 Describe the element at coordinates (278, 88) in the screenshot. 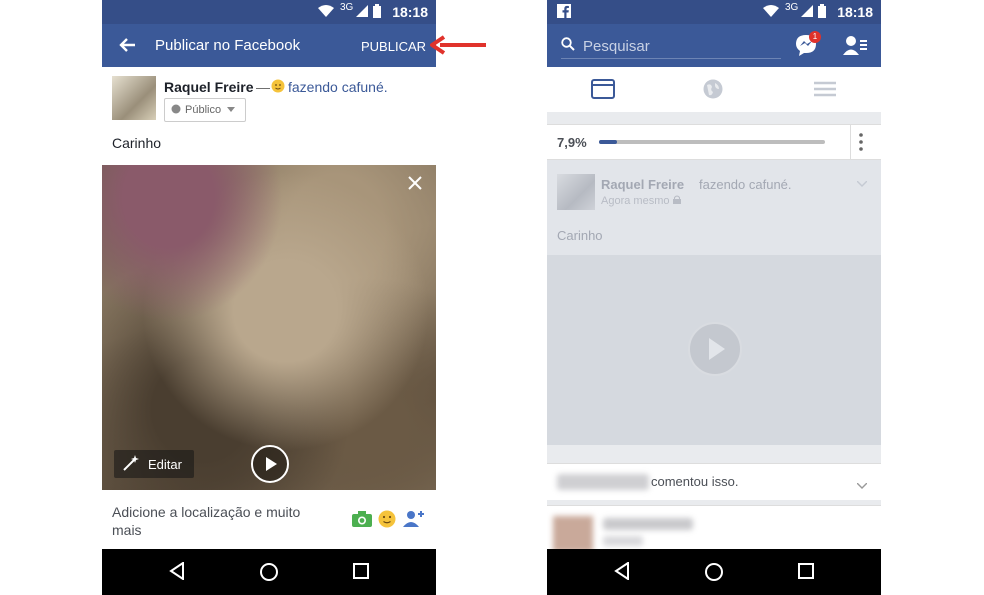

I see `feeling-emoji-icon` at that location.